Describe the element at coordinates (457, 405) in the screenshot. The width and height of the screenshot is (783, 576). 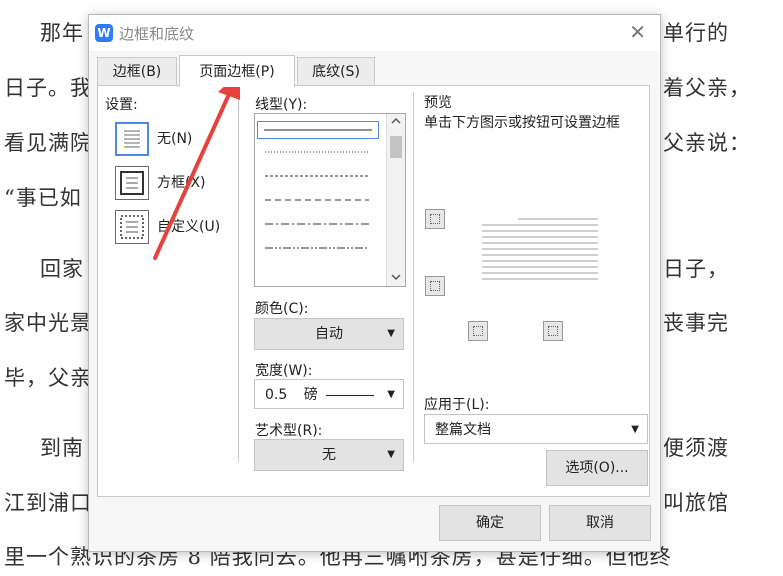
I see `apply-to-label: 应用于(L):` at that location.